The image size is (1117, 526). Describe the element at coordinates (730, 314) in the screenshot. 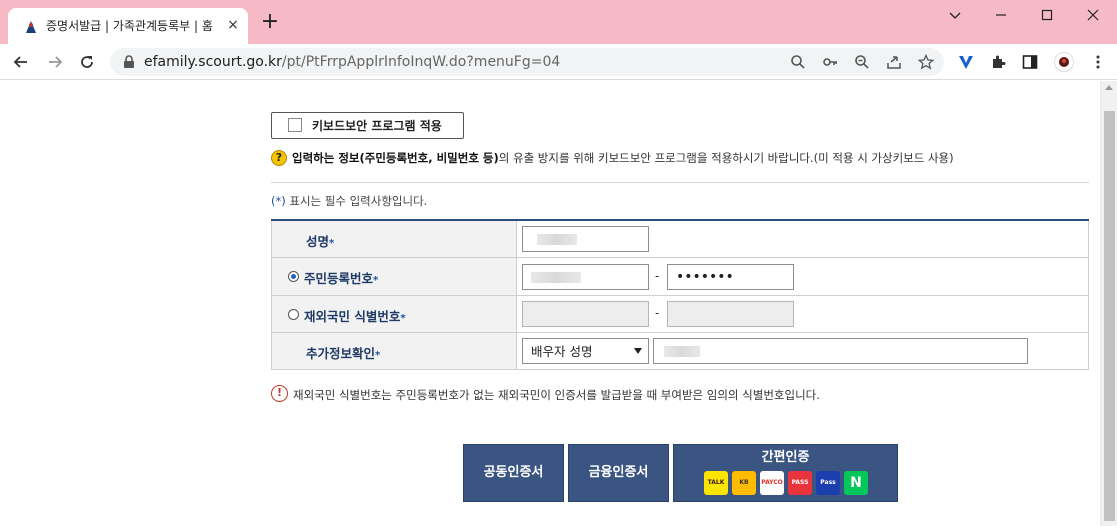

I see `foreigner-back-input` at that location.